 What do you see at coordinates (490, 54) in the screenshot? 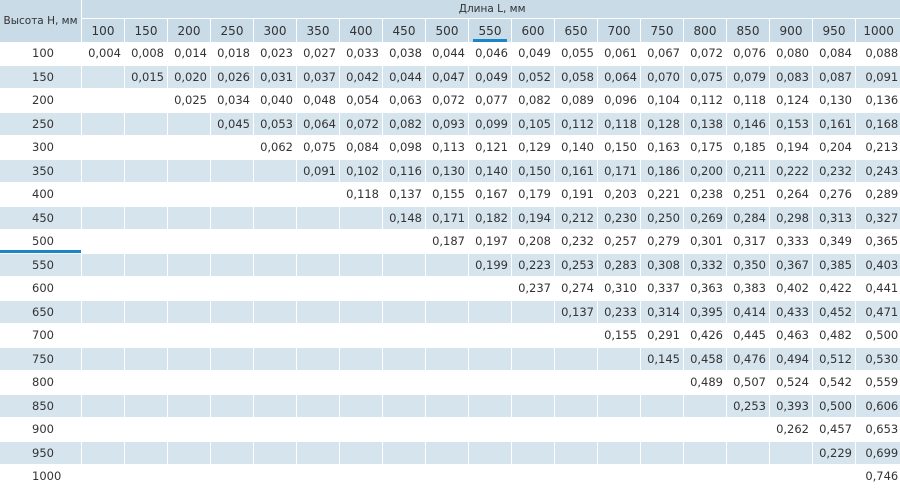
I see `table-cell: 0,046` at bounding box center [490, 54].